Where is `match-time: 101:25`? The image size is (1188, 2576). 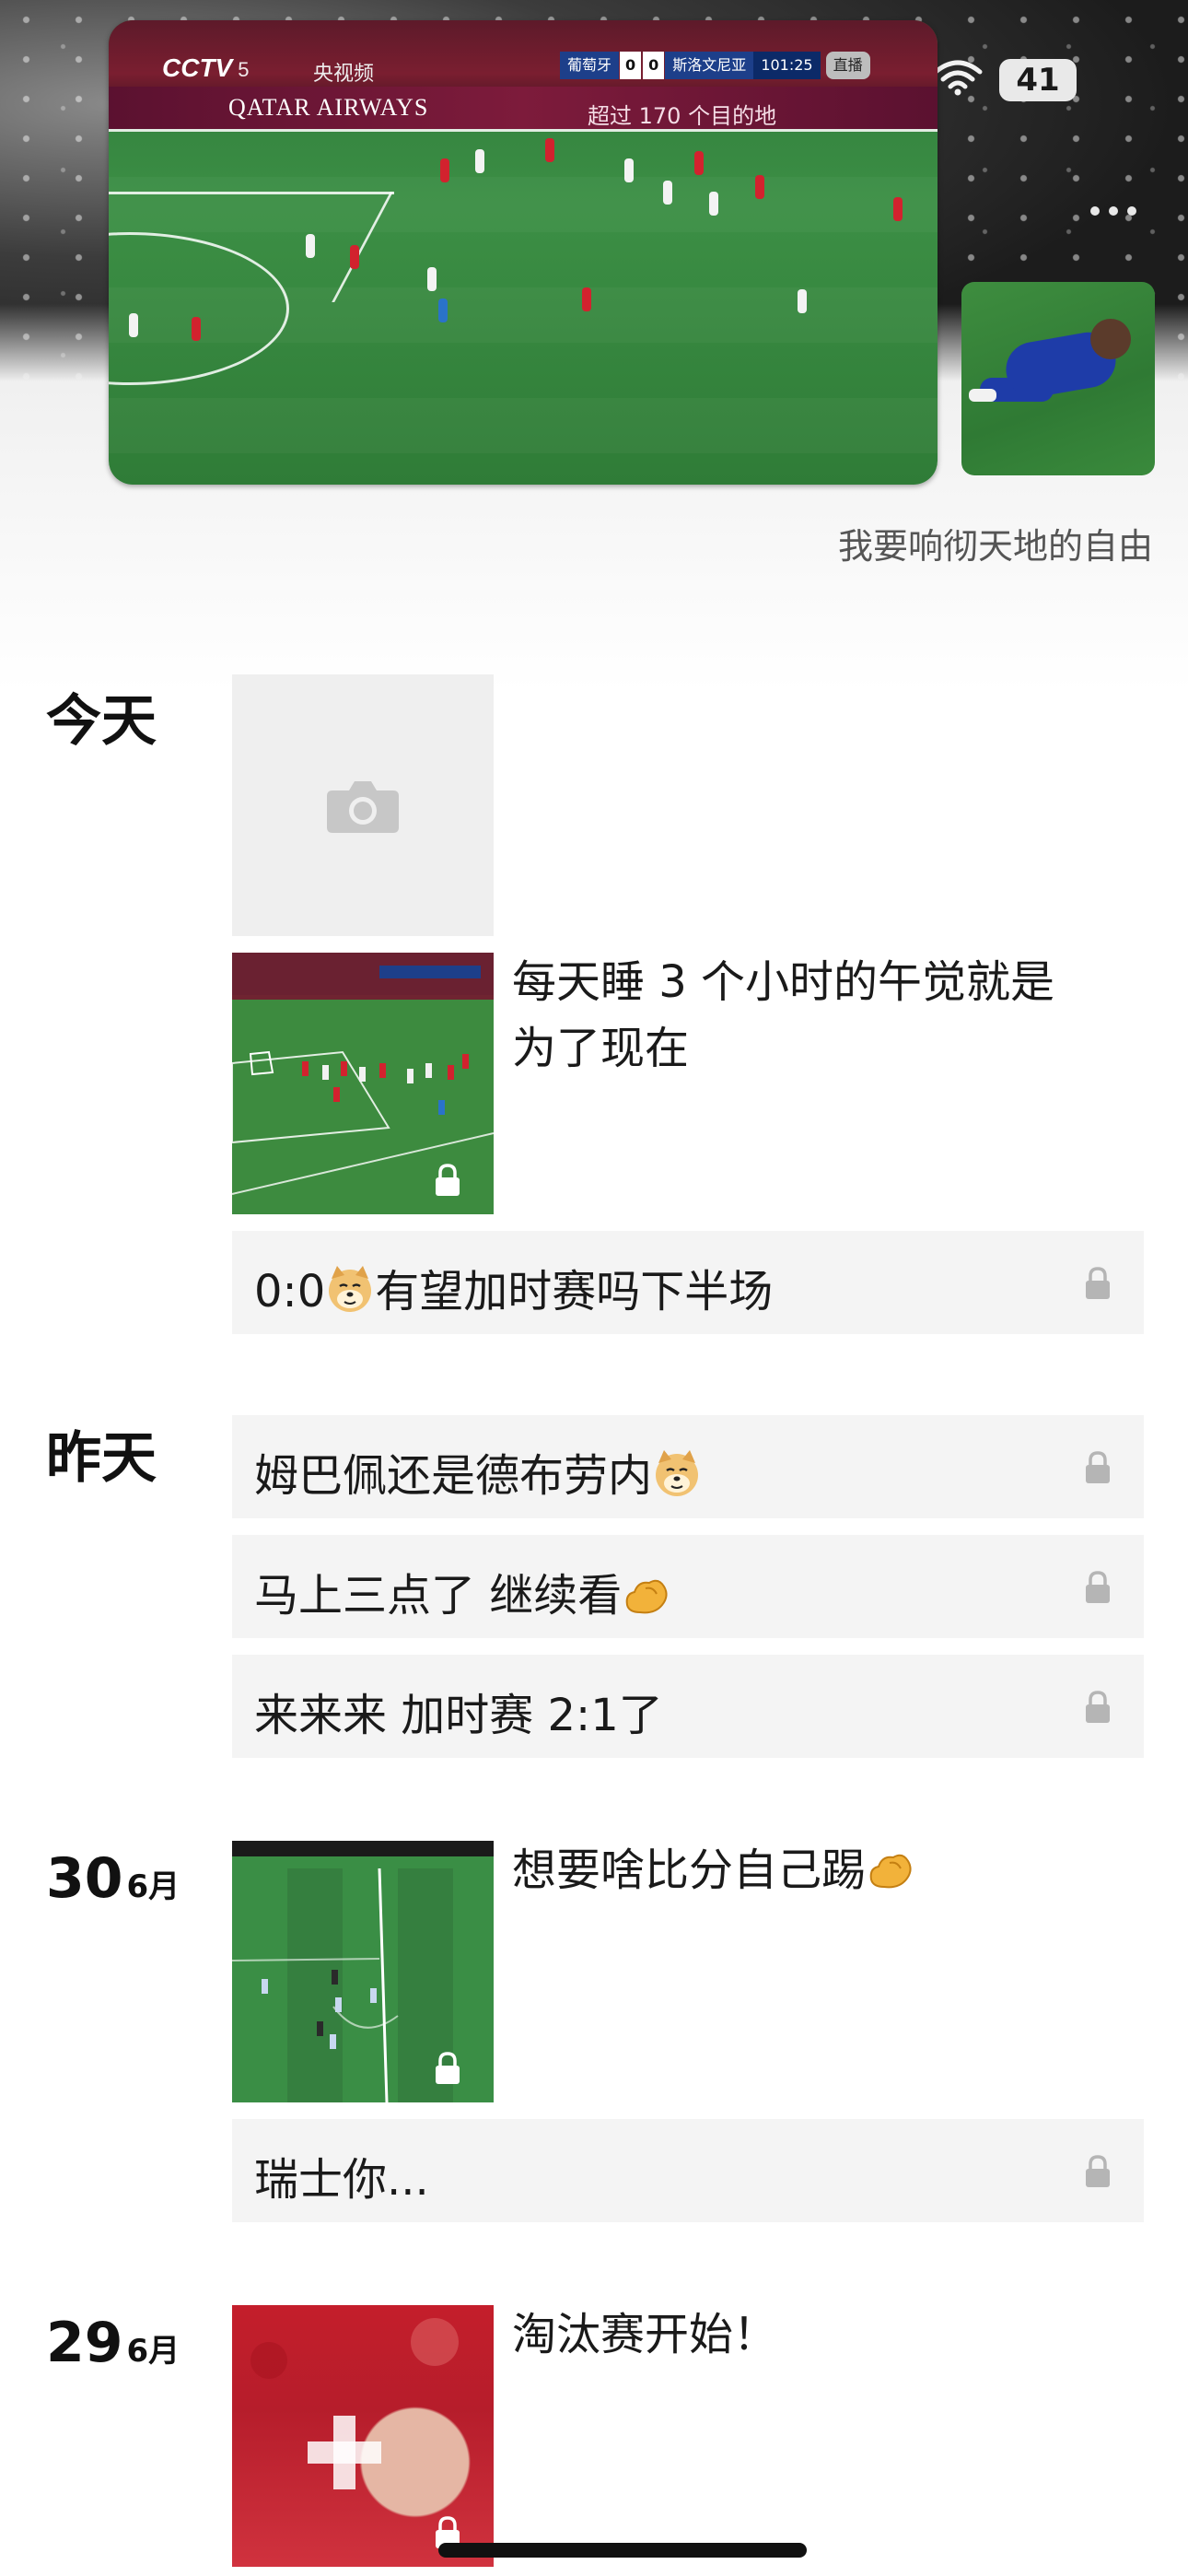
match-time: 101:25 is located at coordinates (787, 65).